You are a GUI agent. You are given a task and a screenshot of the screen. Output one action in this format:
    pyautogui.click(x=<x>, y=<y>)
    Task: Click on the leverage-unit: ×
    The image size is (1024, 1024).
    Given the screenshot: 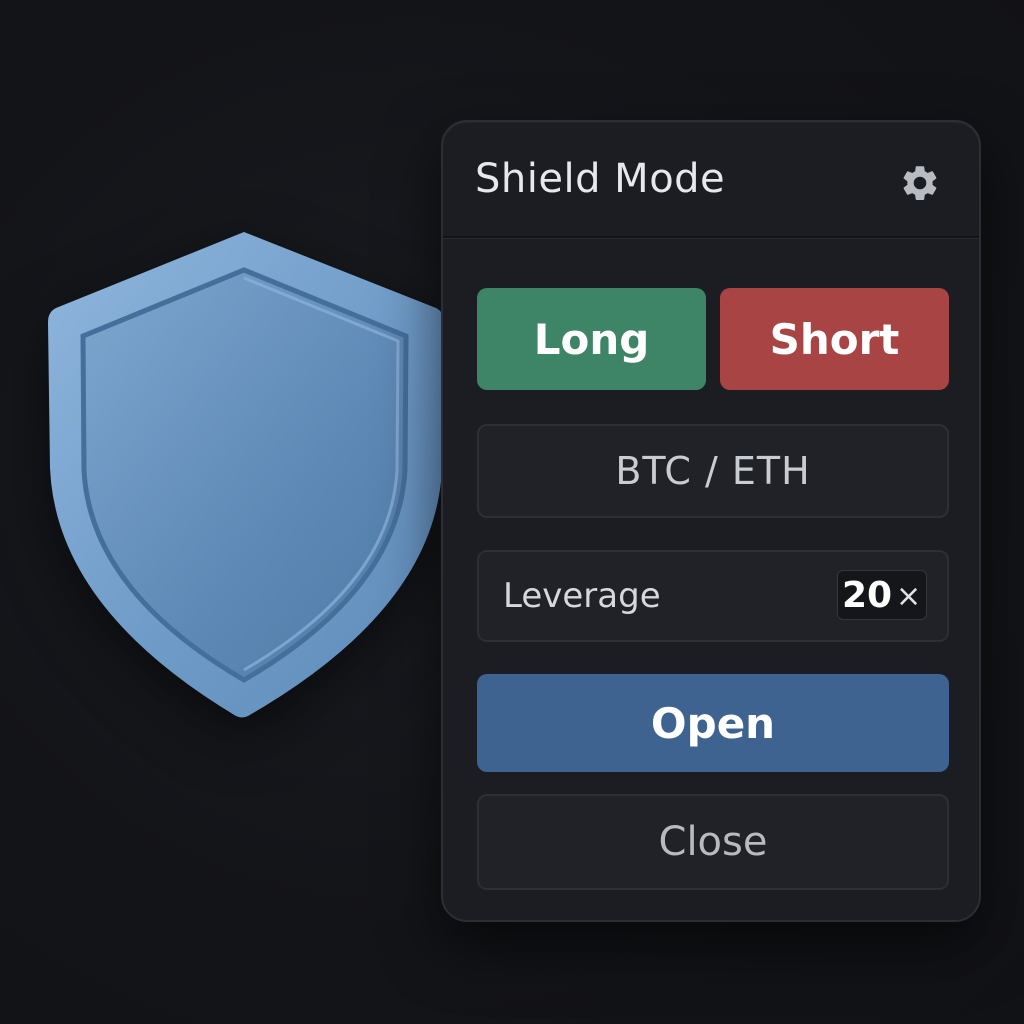 What is the action you would take?
    pyautogui.click(x=909, y=596)
    